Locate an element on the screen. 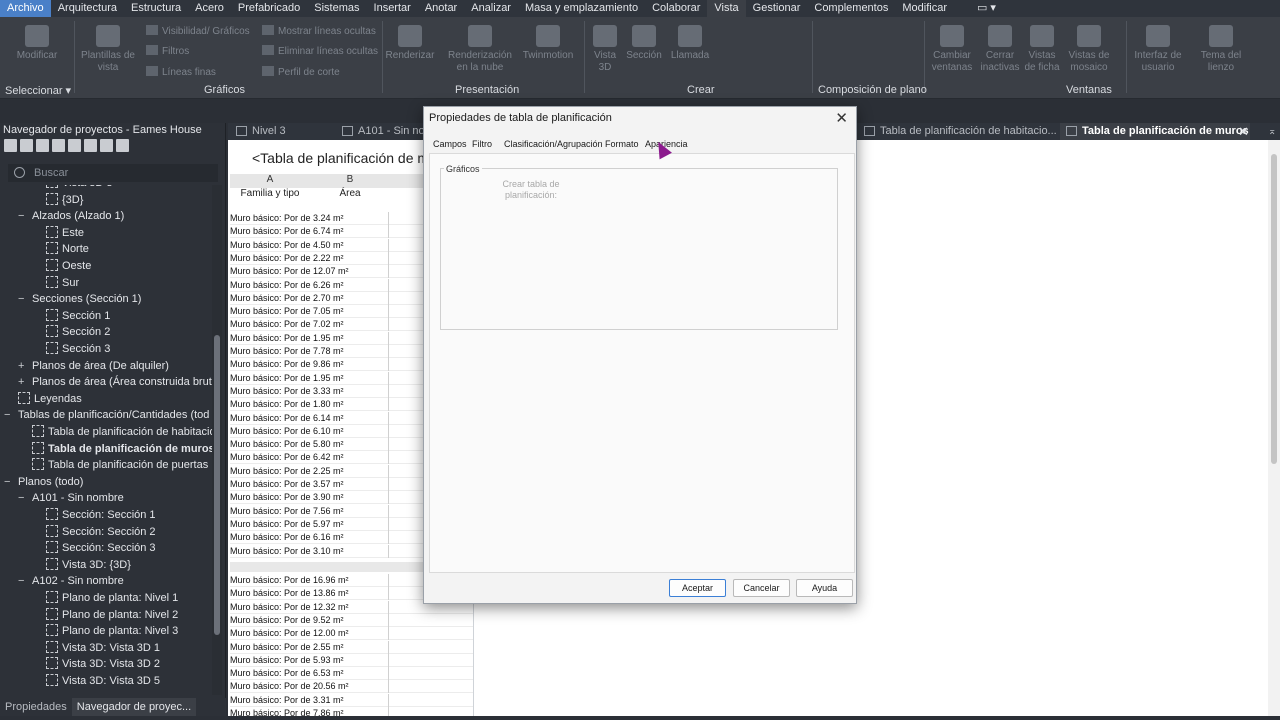  lineas-finas-button: Líneas finas is located at coordinates (181, 72).